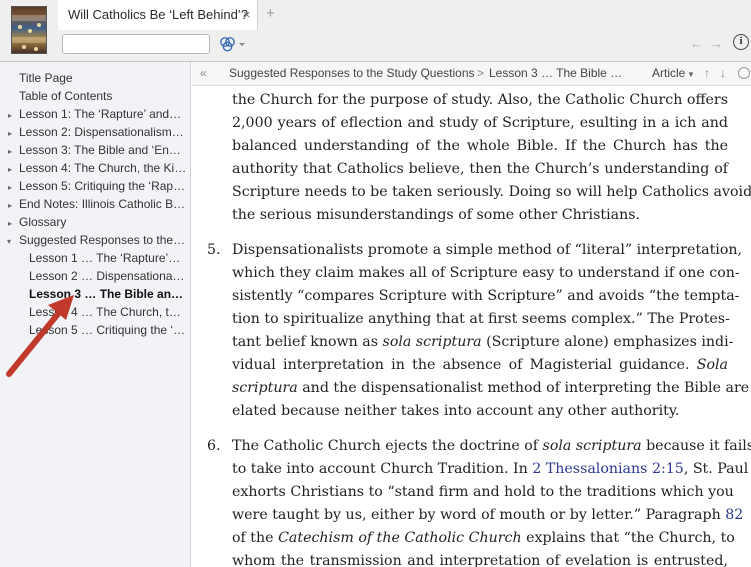 Image resolution: width=751 pixels, height=567 pixels. I want to click on search-input, so click(136, 44).